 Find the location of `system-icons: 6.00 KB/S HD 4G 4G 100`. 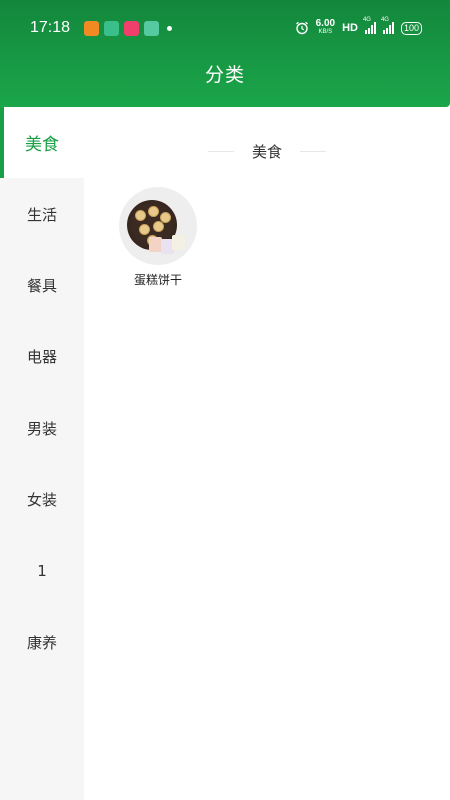

system-icons: 6.00 KB/S HD 4G 4G 100 is located at coordinates (358, 27).